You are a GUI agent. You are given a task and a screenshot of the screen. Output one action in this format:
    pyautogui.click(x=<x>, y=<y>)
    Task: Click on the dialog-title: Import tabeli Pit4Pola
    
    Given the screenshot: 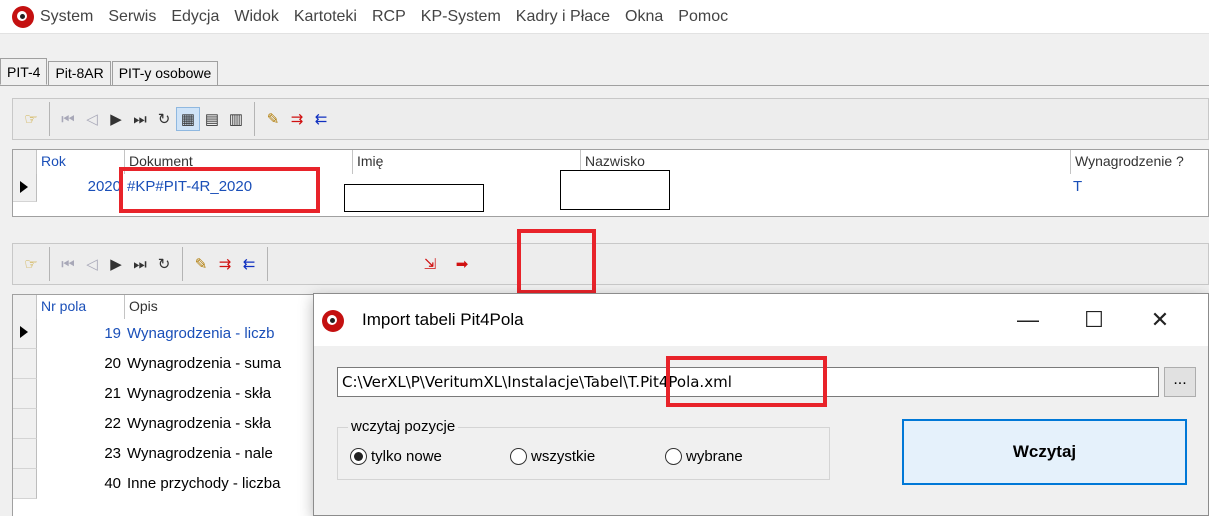 What is the action you would take?
    pyautogui.click(x=443, y=319)
    